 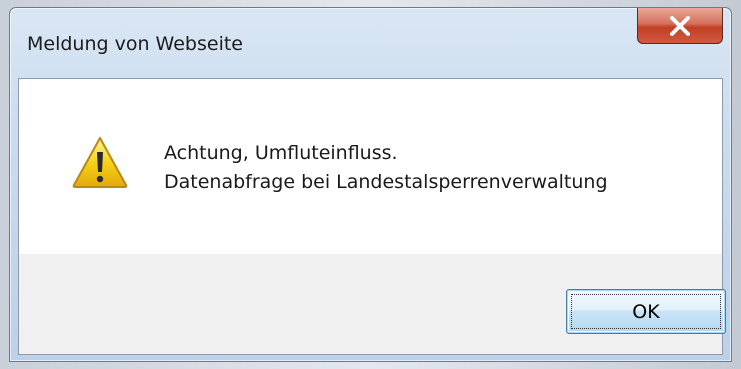 What do you see at coordinates (100, 162) in the screenshot?
I see `warning-icon` at bounding box center [100, 162].